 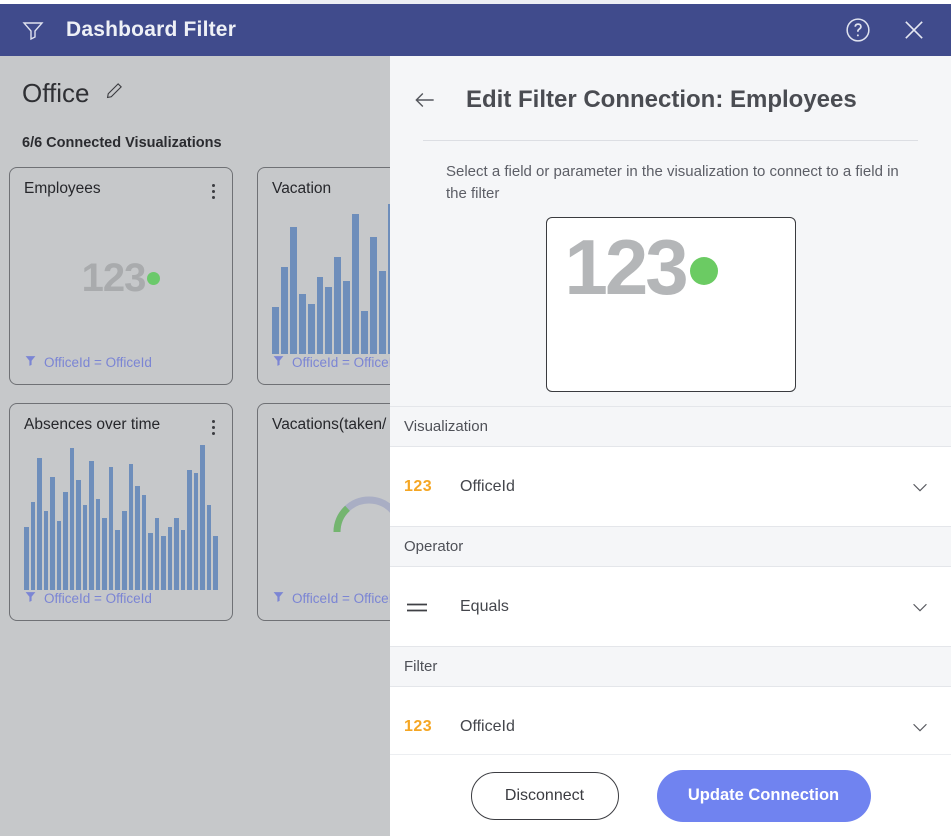 What do you see at coordinates (484, 606) in the screenshot?
I see `operator-value: Equals` at bounding box center [484, 606].